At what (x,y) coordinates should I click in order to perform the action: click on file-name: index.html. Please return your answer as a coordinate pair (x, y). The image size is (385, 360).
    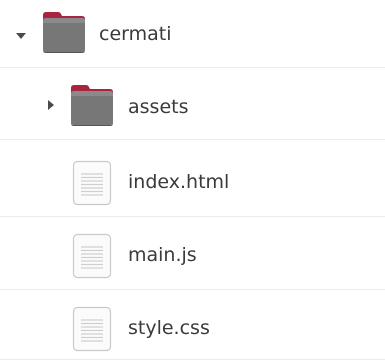
    Looking at the image, I should click on (179, 182).